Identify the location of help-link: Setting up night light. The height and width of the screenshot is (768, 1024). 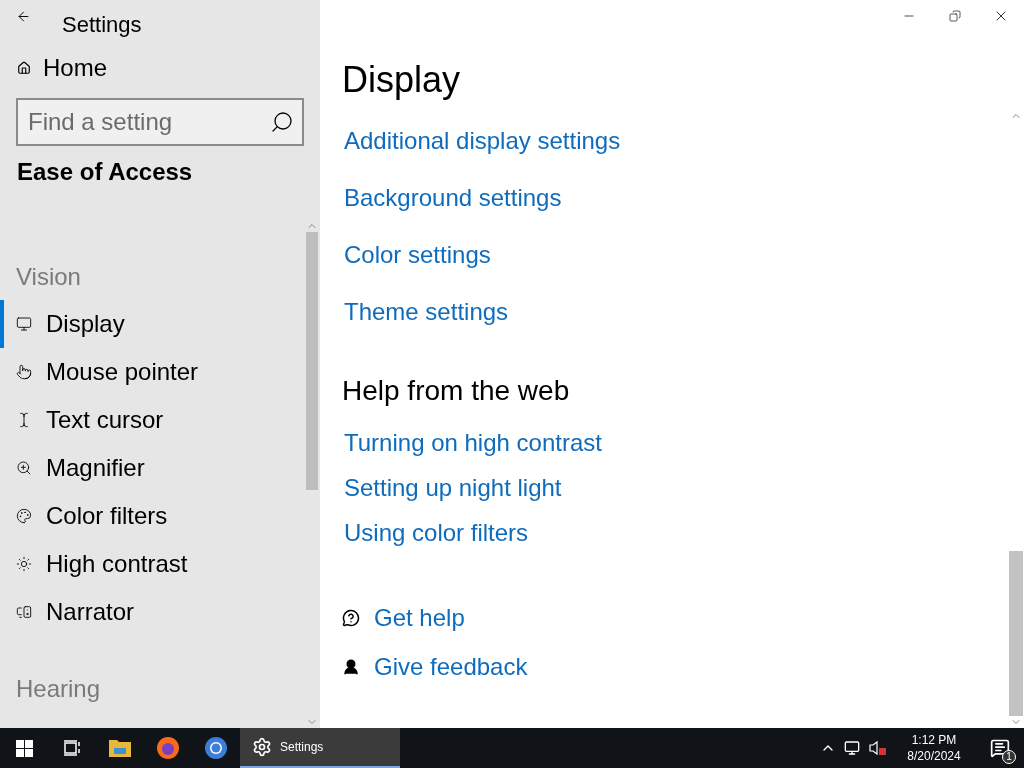
(452, 487).